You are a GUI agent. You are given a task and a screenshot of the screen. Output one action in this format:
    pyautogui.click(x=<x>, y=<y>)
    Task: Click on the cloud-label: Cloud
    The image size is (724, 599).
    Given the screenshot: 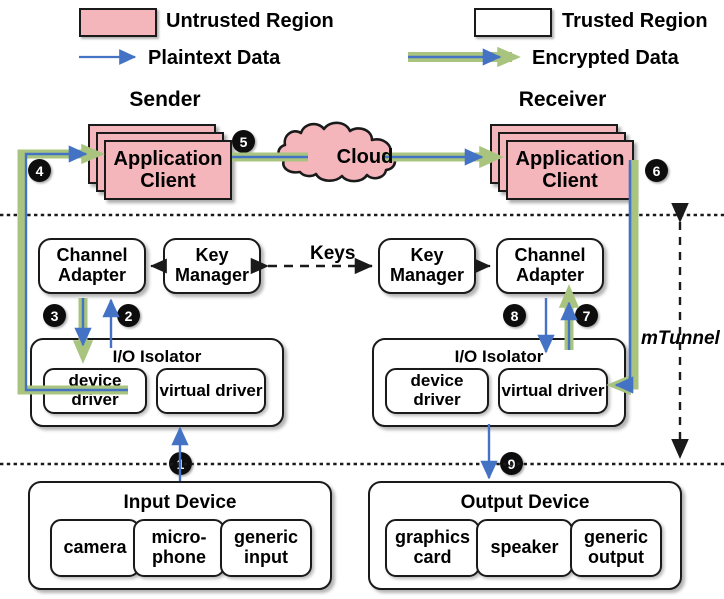 What is the action you would take?
    pyautogui.click(x=365, y=157)
    